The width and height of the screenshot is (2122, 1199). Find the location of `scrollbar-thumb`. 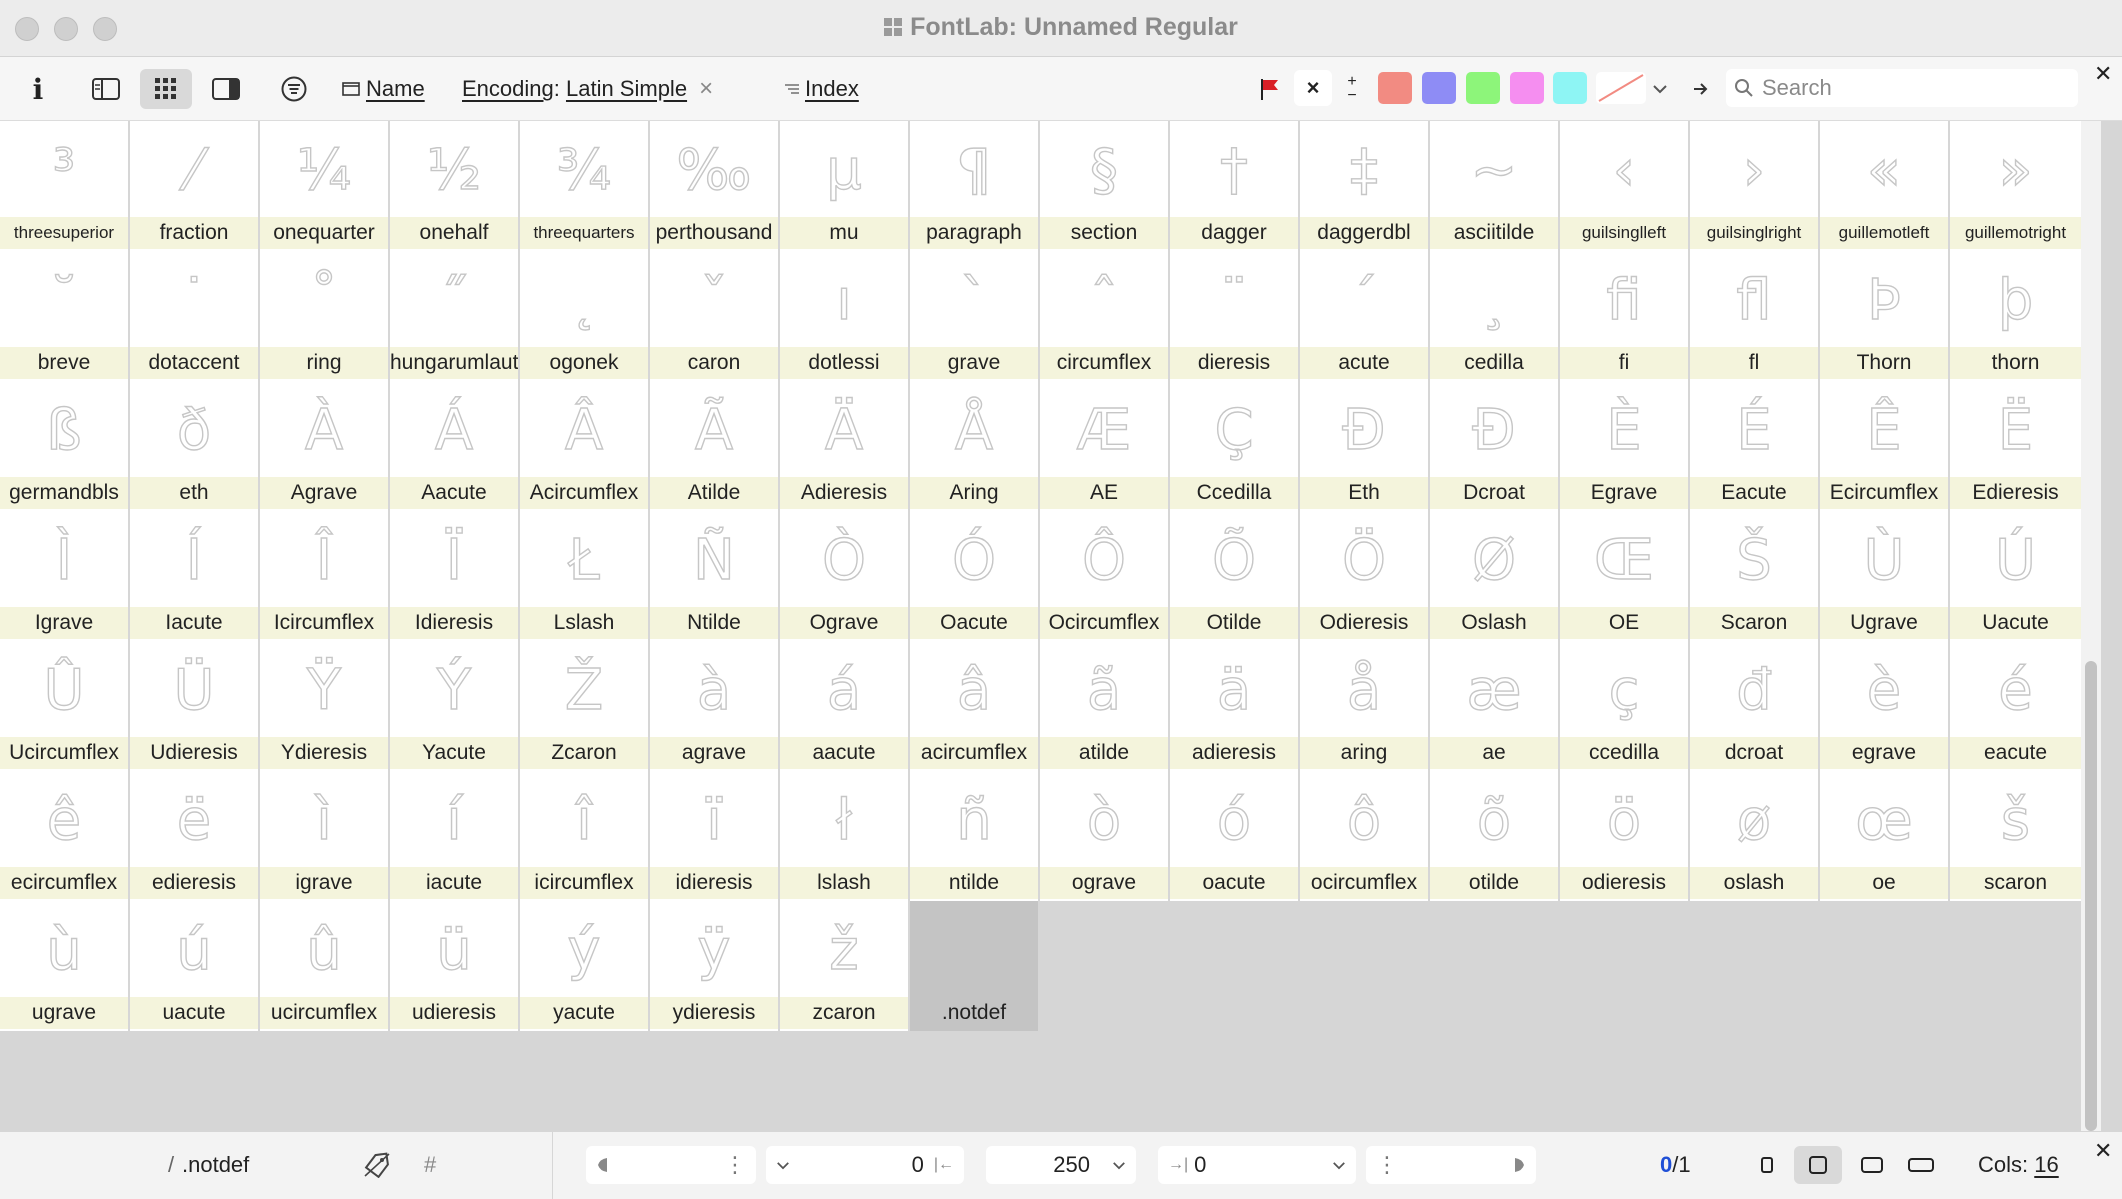

scrollbar-thumb is located at coordinates (2091, 896).